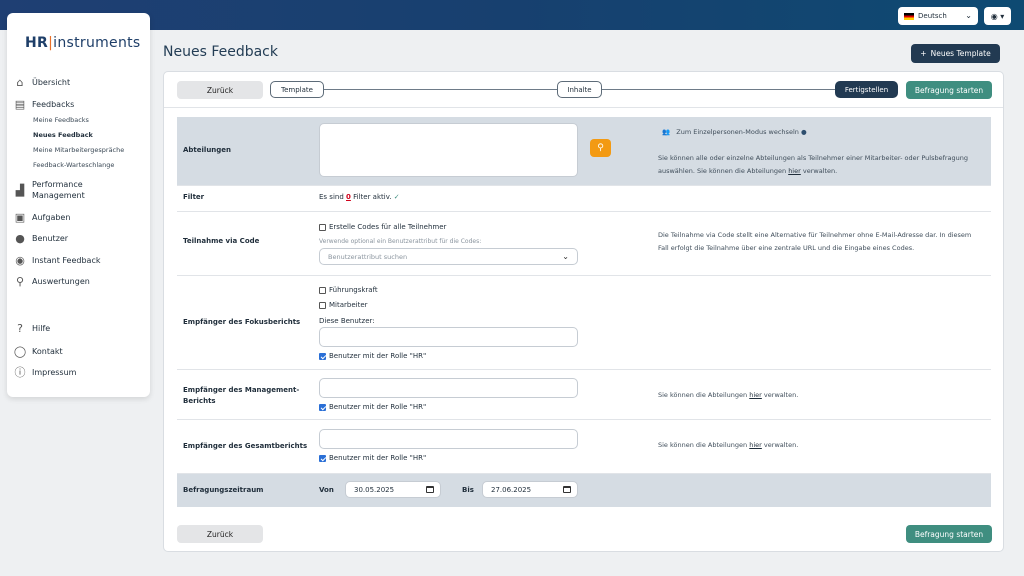 The image size is (1024, 576). What do you see at coordinates (396, 197) in the screenshot?
I see `check-icon: ✓` at bounding box center [396, 197].